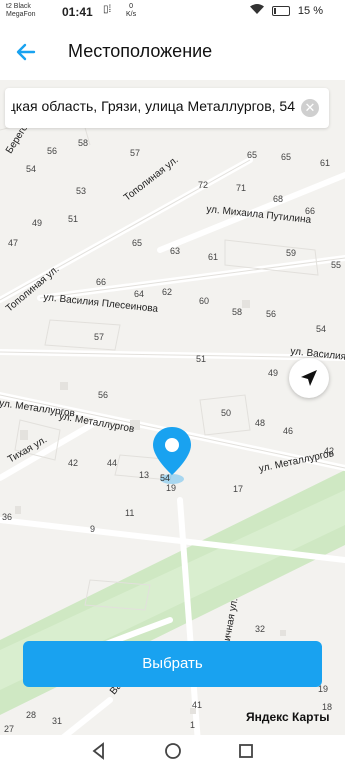  What do you see at coordinates (288, 431) in the screenshot?
I see `house-number: 46` at bounding box center [288, 431].